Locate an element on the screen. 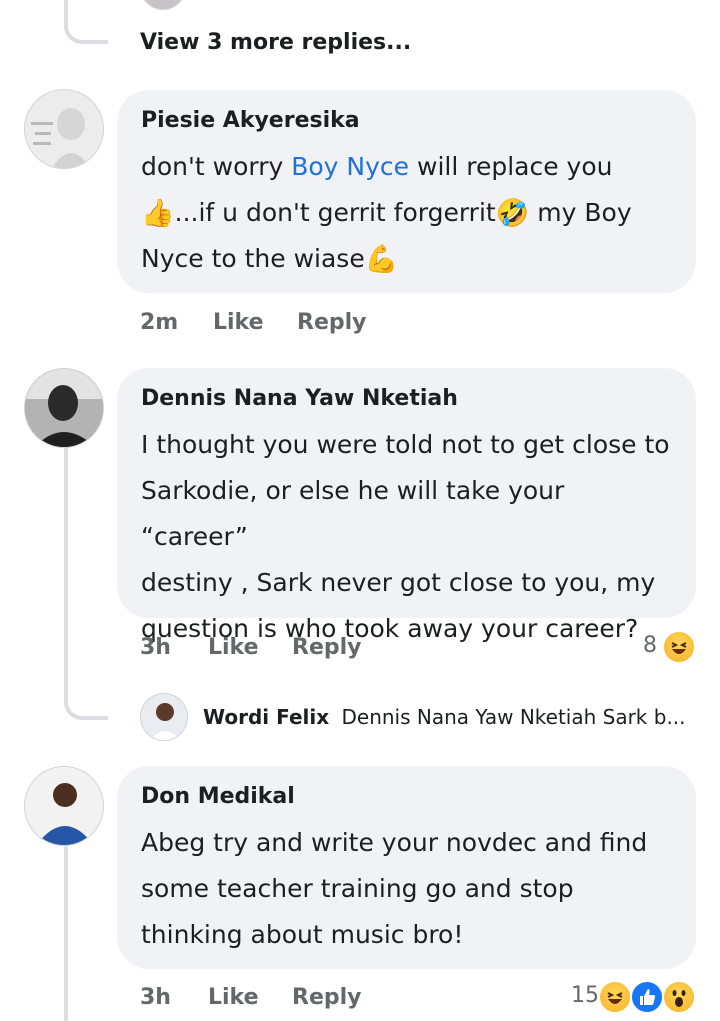 The image size is (720, 1021). comment-author: Piesie Akyeresika is located at coordinates (250, 120).